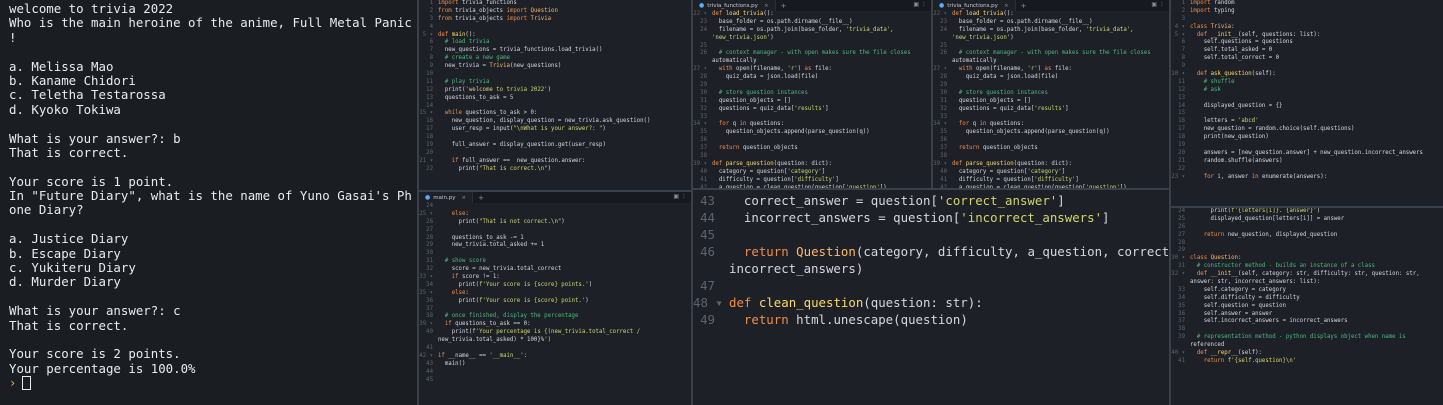 The height and width of the screenshot is (405, 1443). Describe the element at coordinates (555, 325) in the screenshot. I see `code-line: 39 ▾ if questions_to_ask == 0:` at that location.